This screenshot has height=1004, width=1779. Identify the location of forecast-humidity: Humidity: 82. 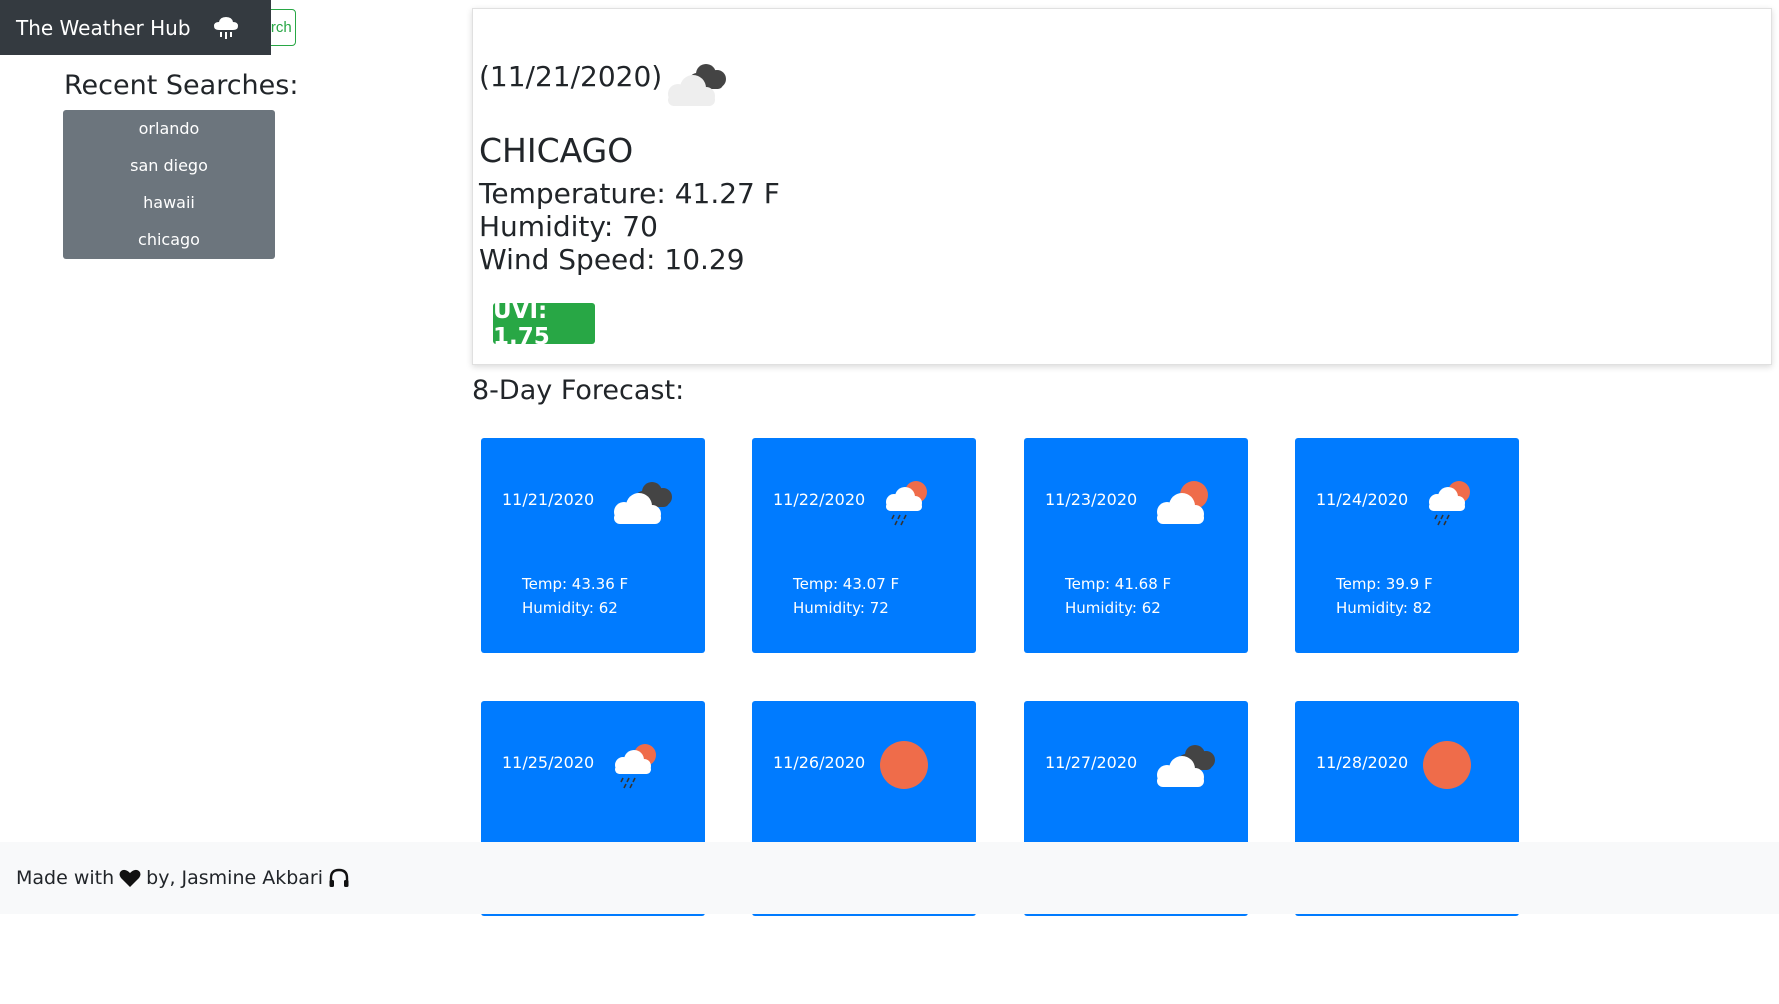
(1384, 608).